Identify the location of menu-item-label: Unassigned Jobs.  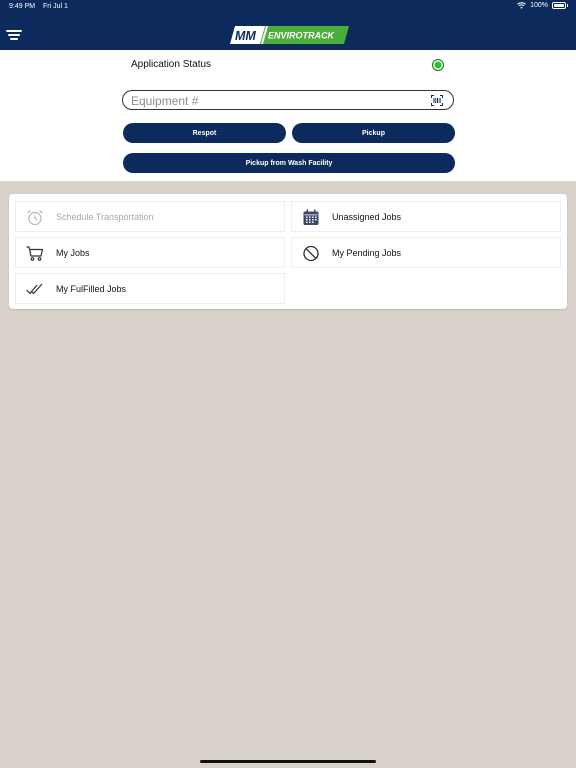
(367, 217).